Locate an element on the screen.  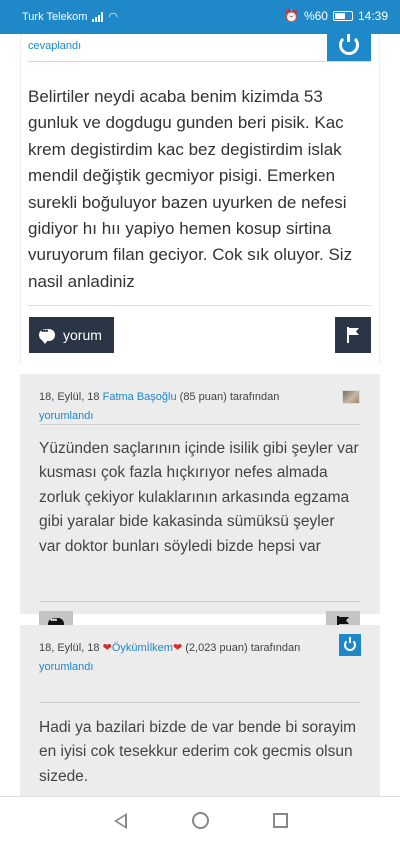
back-icon is located at coordinates (120, 820).